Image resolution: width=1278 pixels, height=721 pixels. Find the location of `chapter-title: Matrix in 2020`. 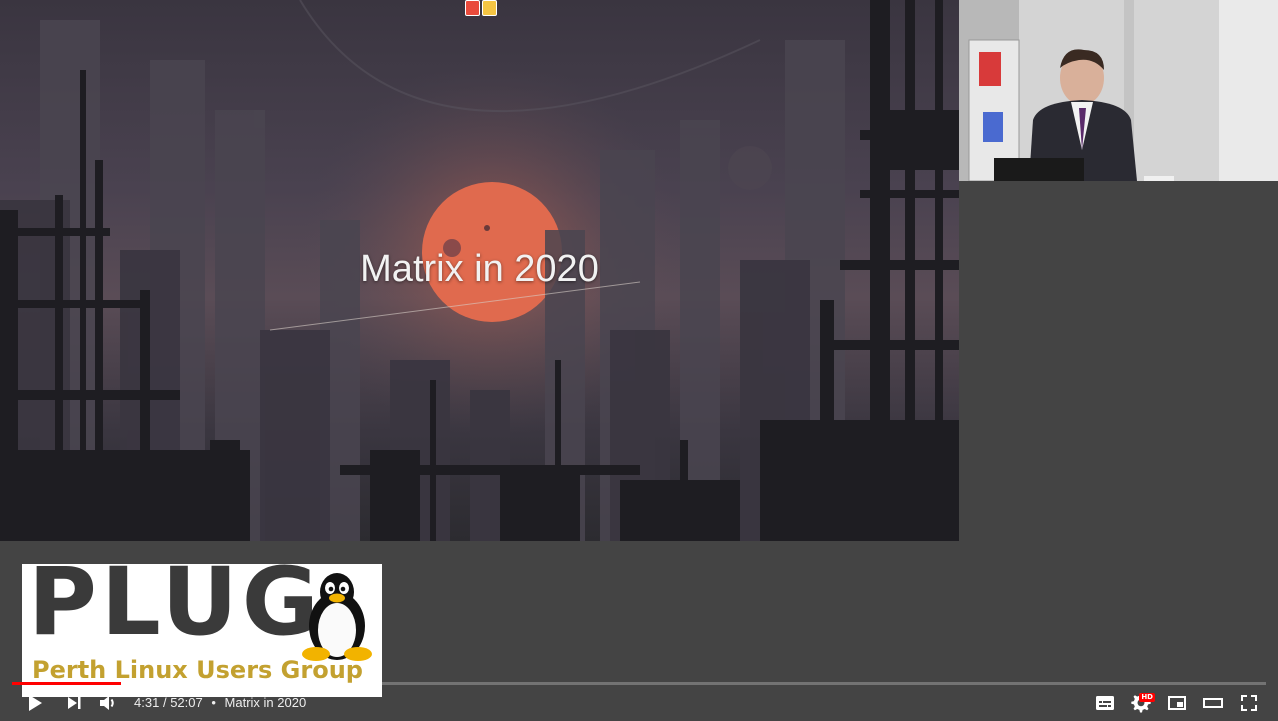

chapter-title: Matrix in 2020 is located at coordinates (266, 702).